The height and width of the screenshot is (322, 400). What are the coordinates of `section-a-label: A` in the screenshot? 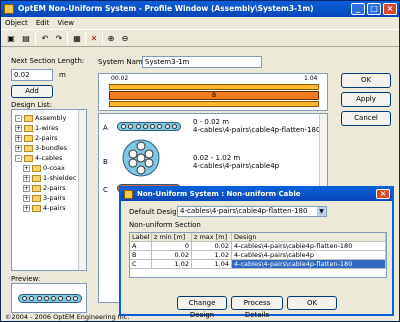 It's located at (105, 128).